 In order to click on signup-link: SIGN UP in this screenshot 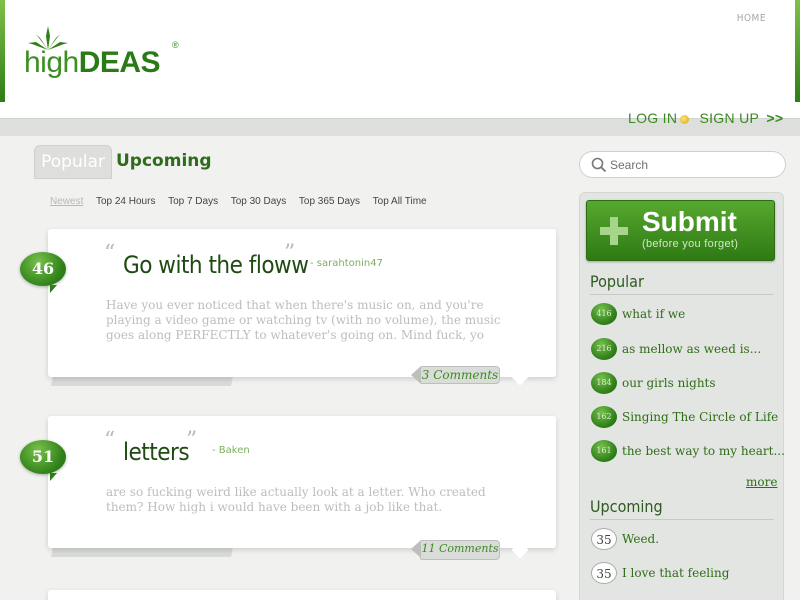, I will do `click(729, 118)`.